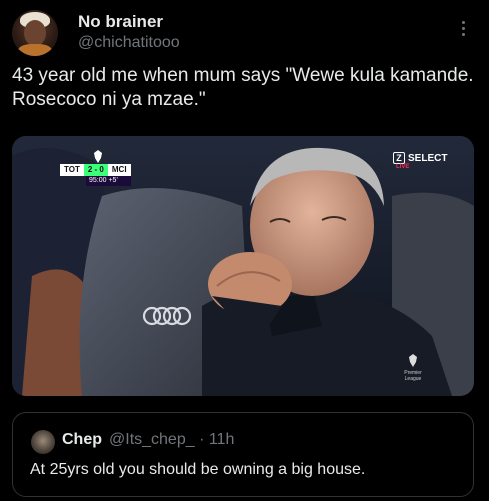 The image size is (489, 501). What do you see at coordinates (43, 442) in the screenshot?
I see `quoted-author-avatar` at bounding box center [43, 442].